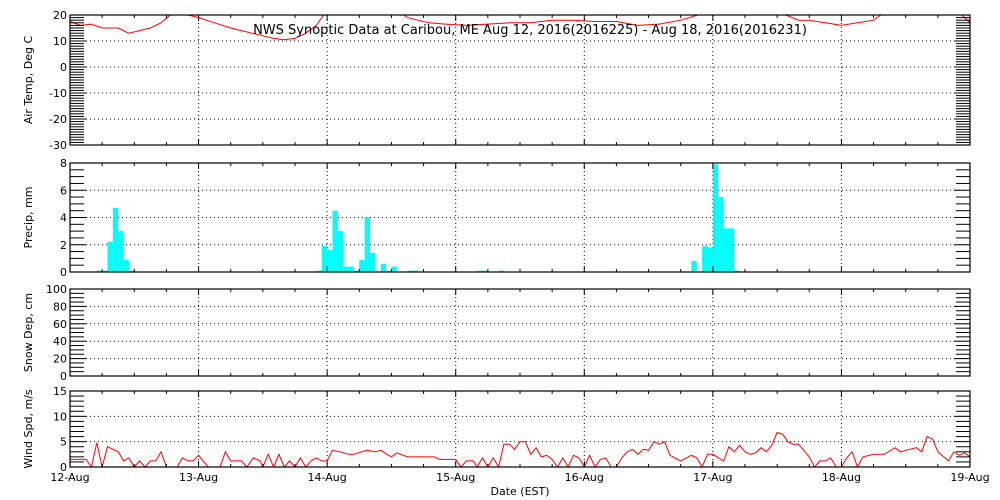 The width and height of the screenshot is (1000, 500). What do you see at coordinates (60, 391) in the screenshot?
I see `y-tick-label: 15` at bounding box center [60, 391].